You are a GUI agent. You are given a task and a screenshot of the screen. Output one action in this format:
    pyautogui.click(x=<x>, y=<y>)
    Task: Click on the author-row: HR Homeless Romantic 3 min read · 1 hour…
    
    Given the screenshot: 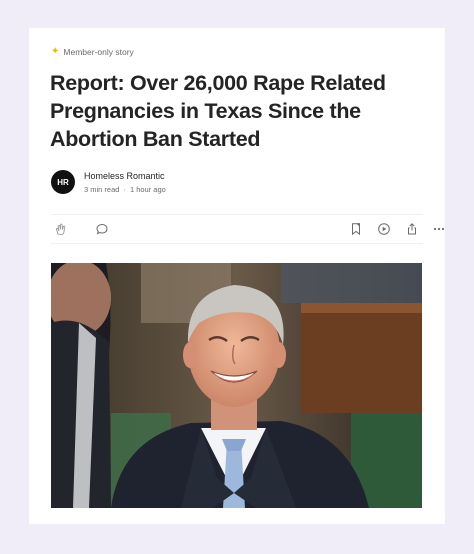 What is the action you would take?
    pyautogui.click(x=108, y=182)
    